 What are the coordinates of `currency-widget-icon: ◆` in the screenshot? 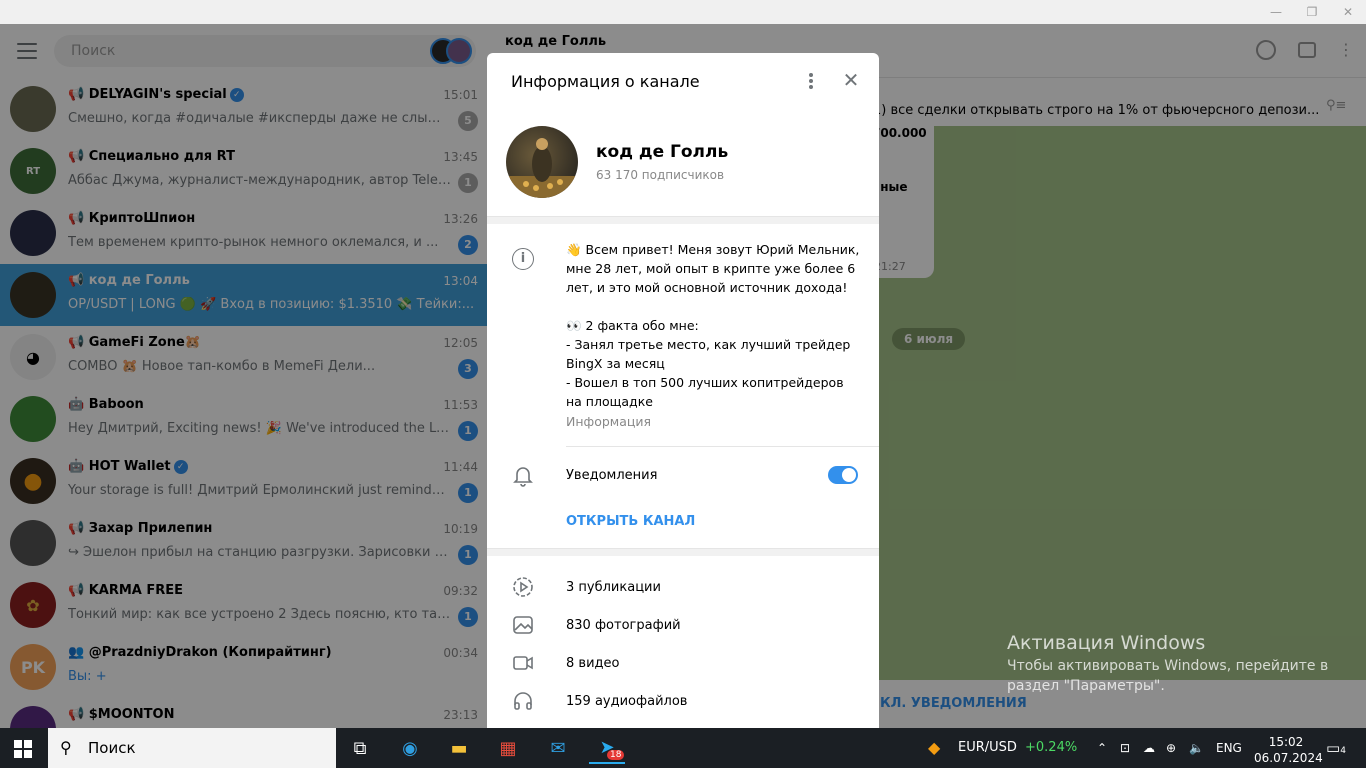 It's located at (934, 748).